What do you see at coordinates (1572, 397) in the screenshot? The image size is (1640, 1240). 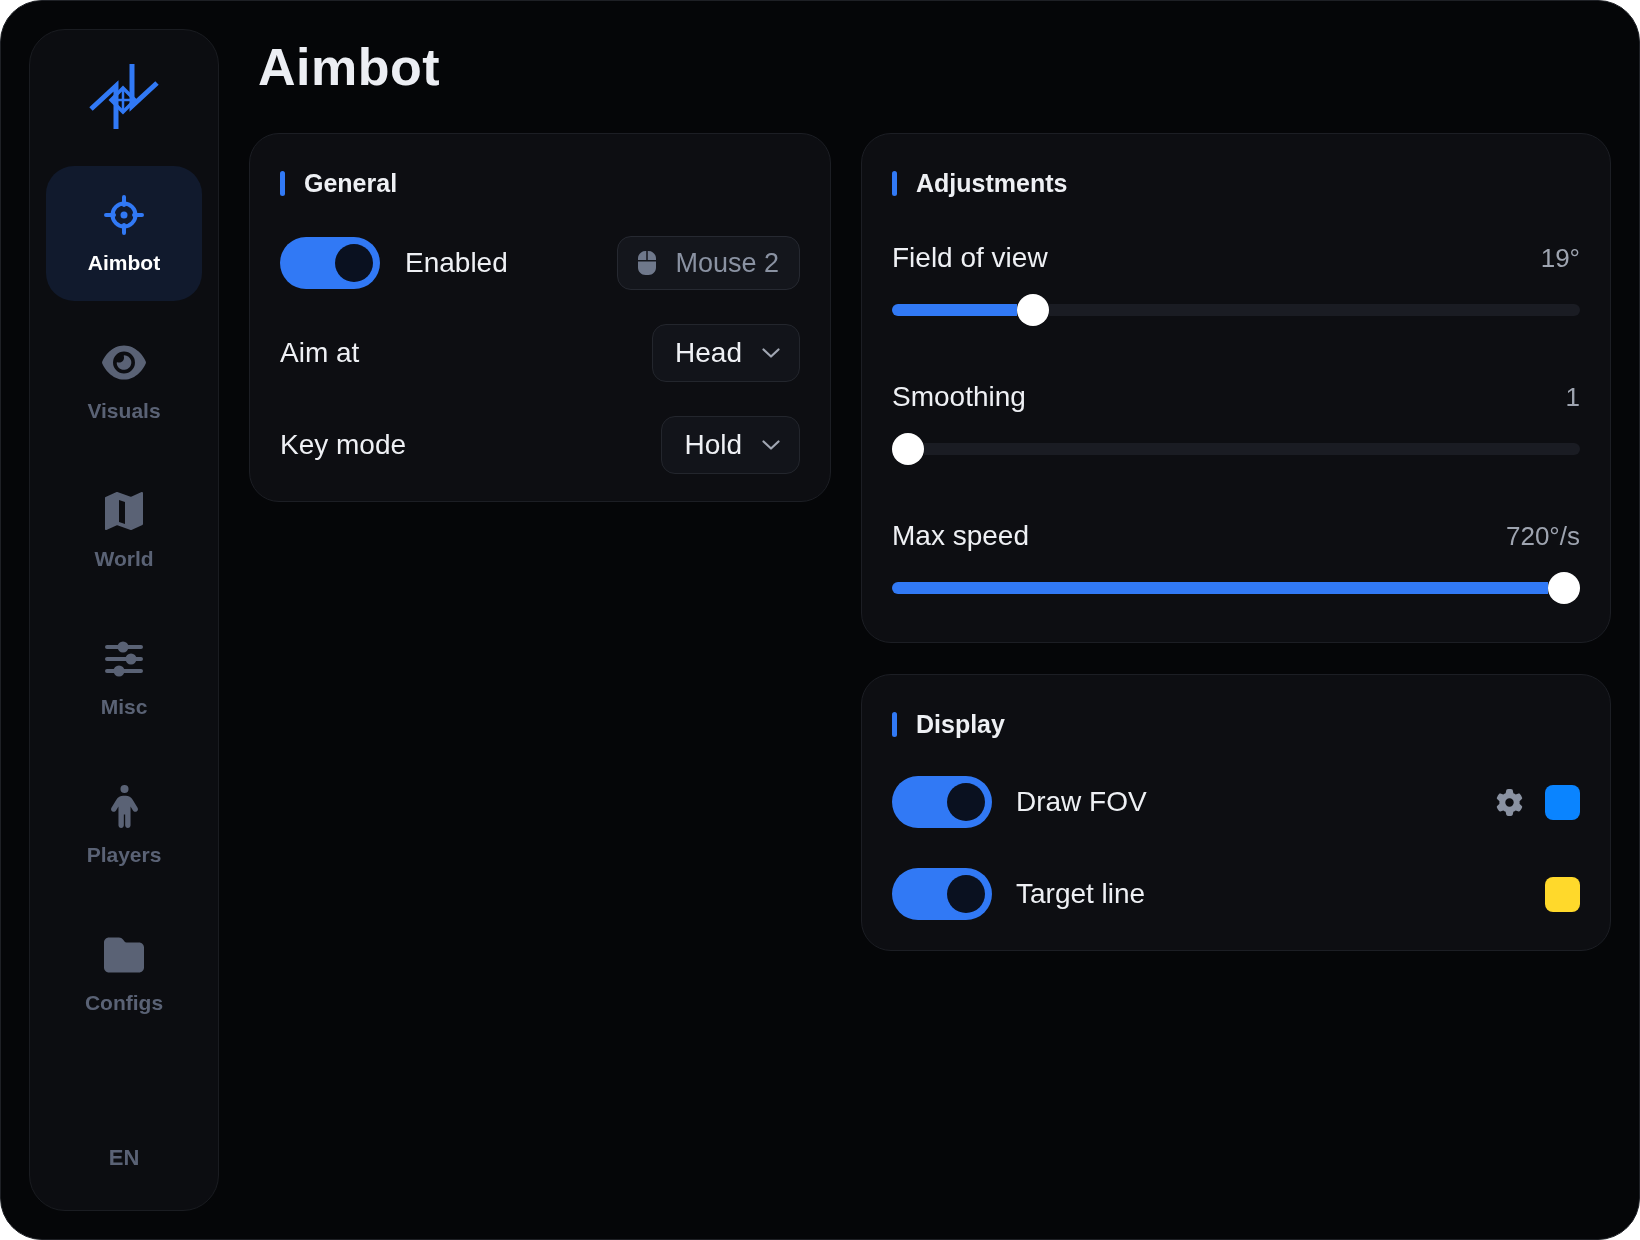 I see `slider-value: 1` at bounding box center [1572, 397].